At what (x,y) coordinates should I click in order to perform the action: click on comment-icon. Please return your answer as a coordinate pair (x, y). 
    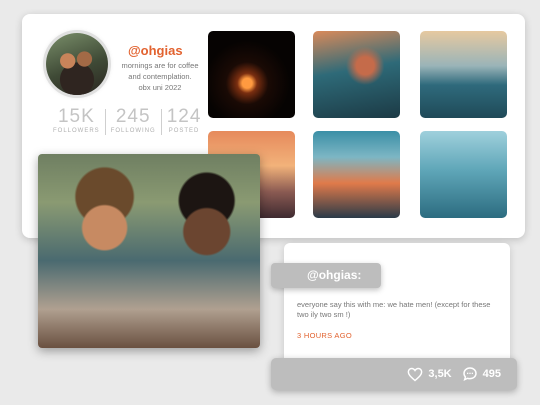
    Looking at the image, I should click on (469, 374).